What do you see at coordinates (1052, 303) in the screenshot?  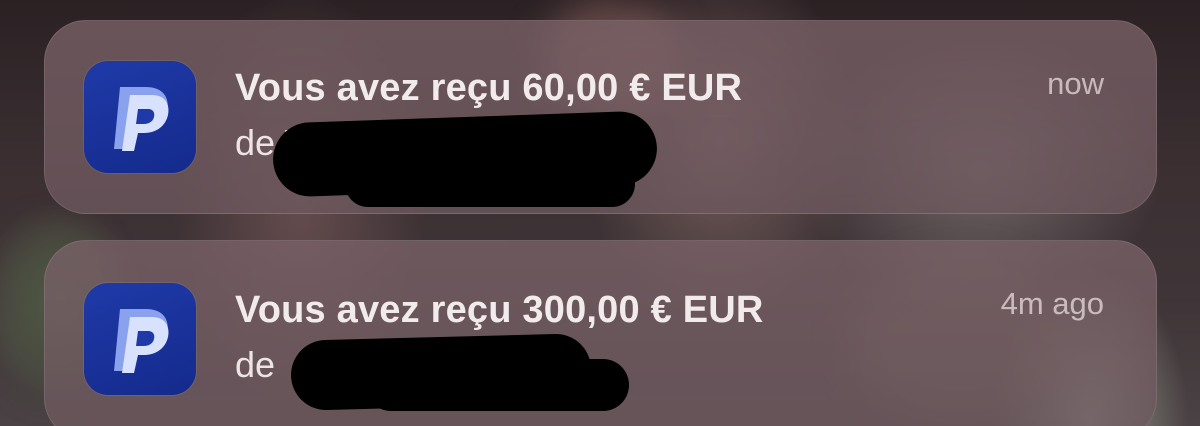 I see `notification-time: 4m ago` at bounding box center [1052, 303].